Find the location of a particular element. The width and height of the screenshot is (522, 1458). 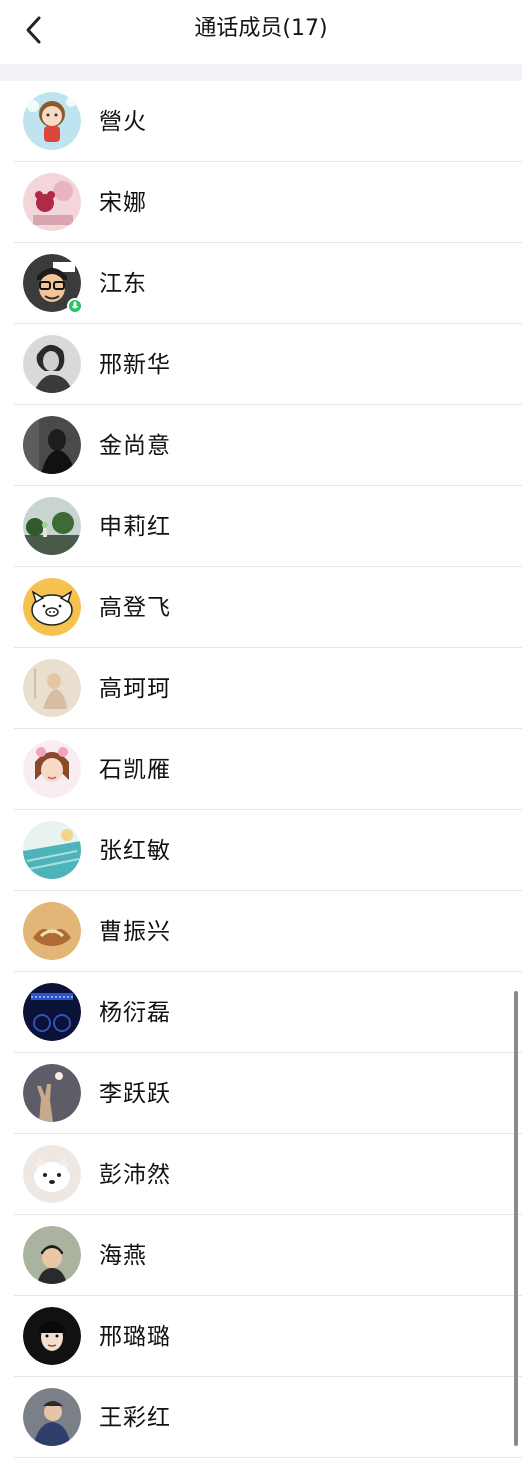

night-stage-avatar-icon is located at coordinates (52, 1012).